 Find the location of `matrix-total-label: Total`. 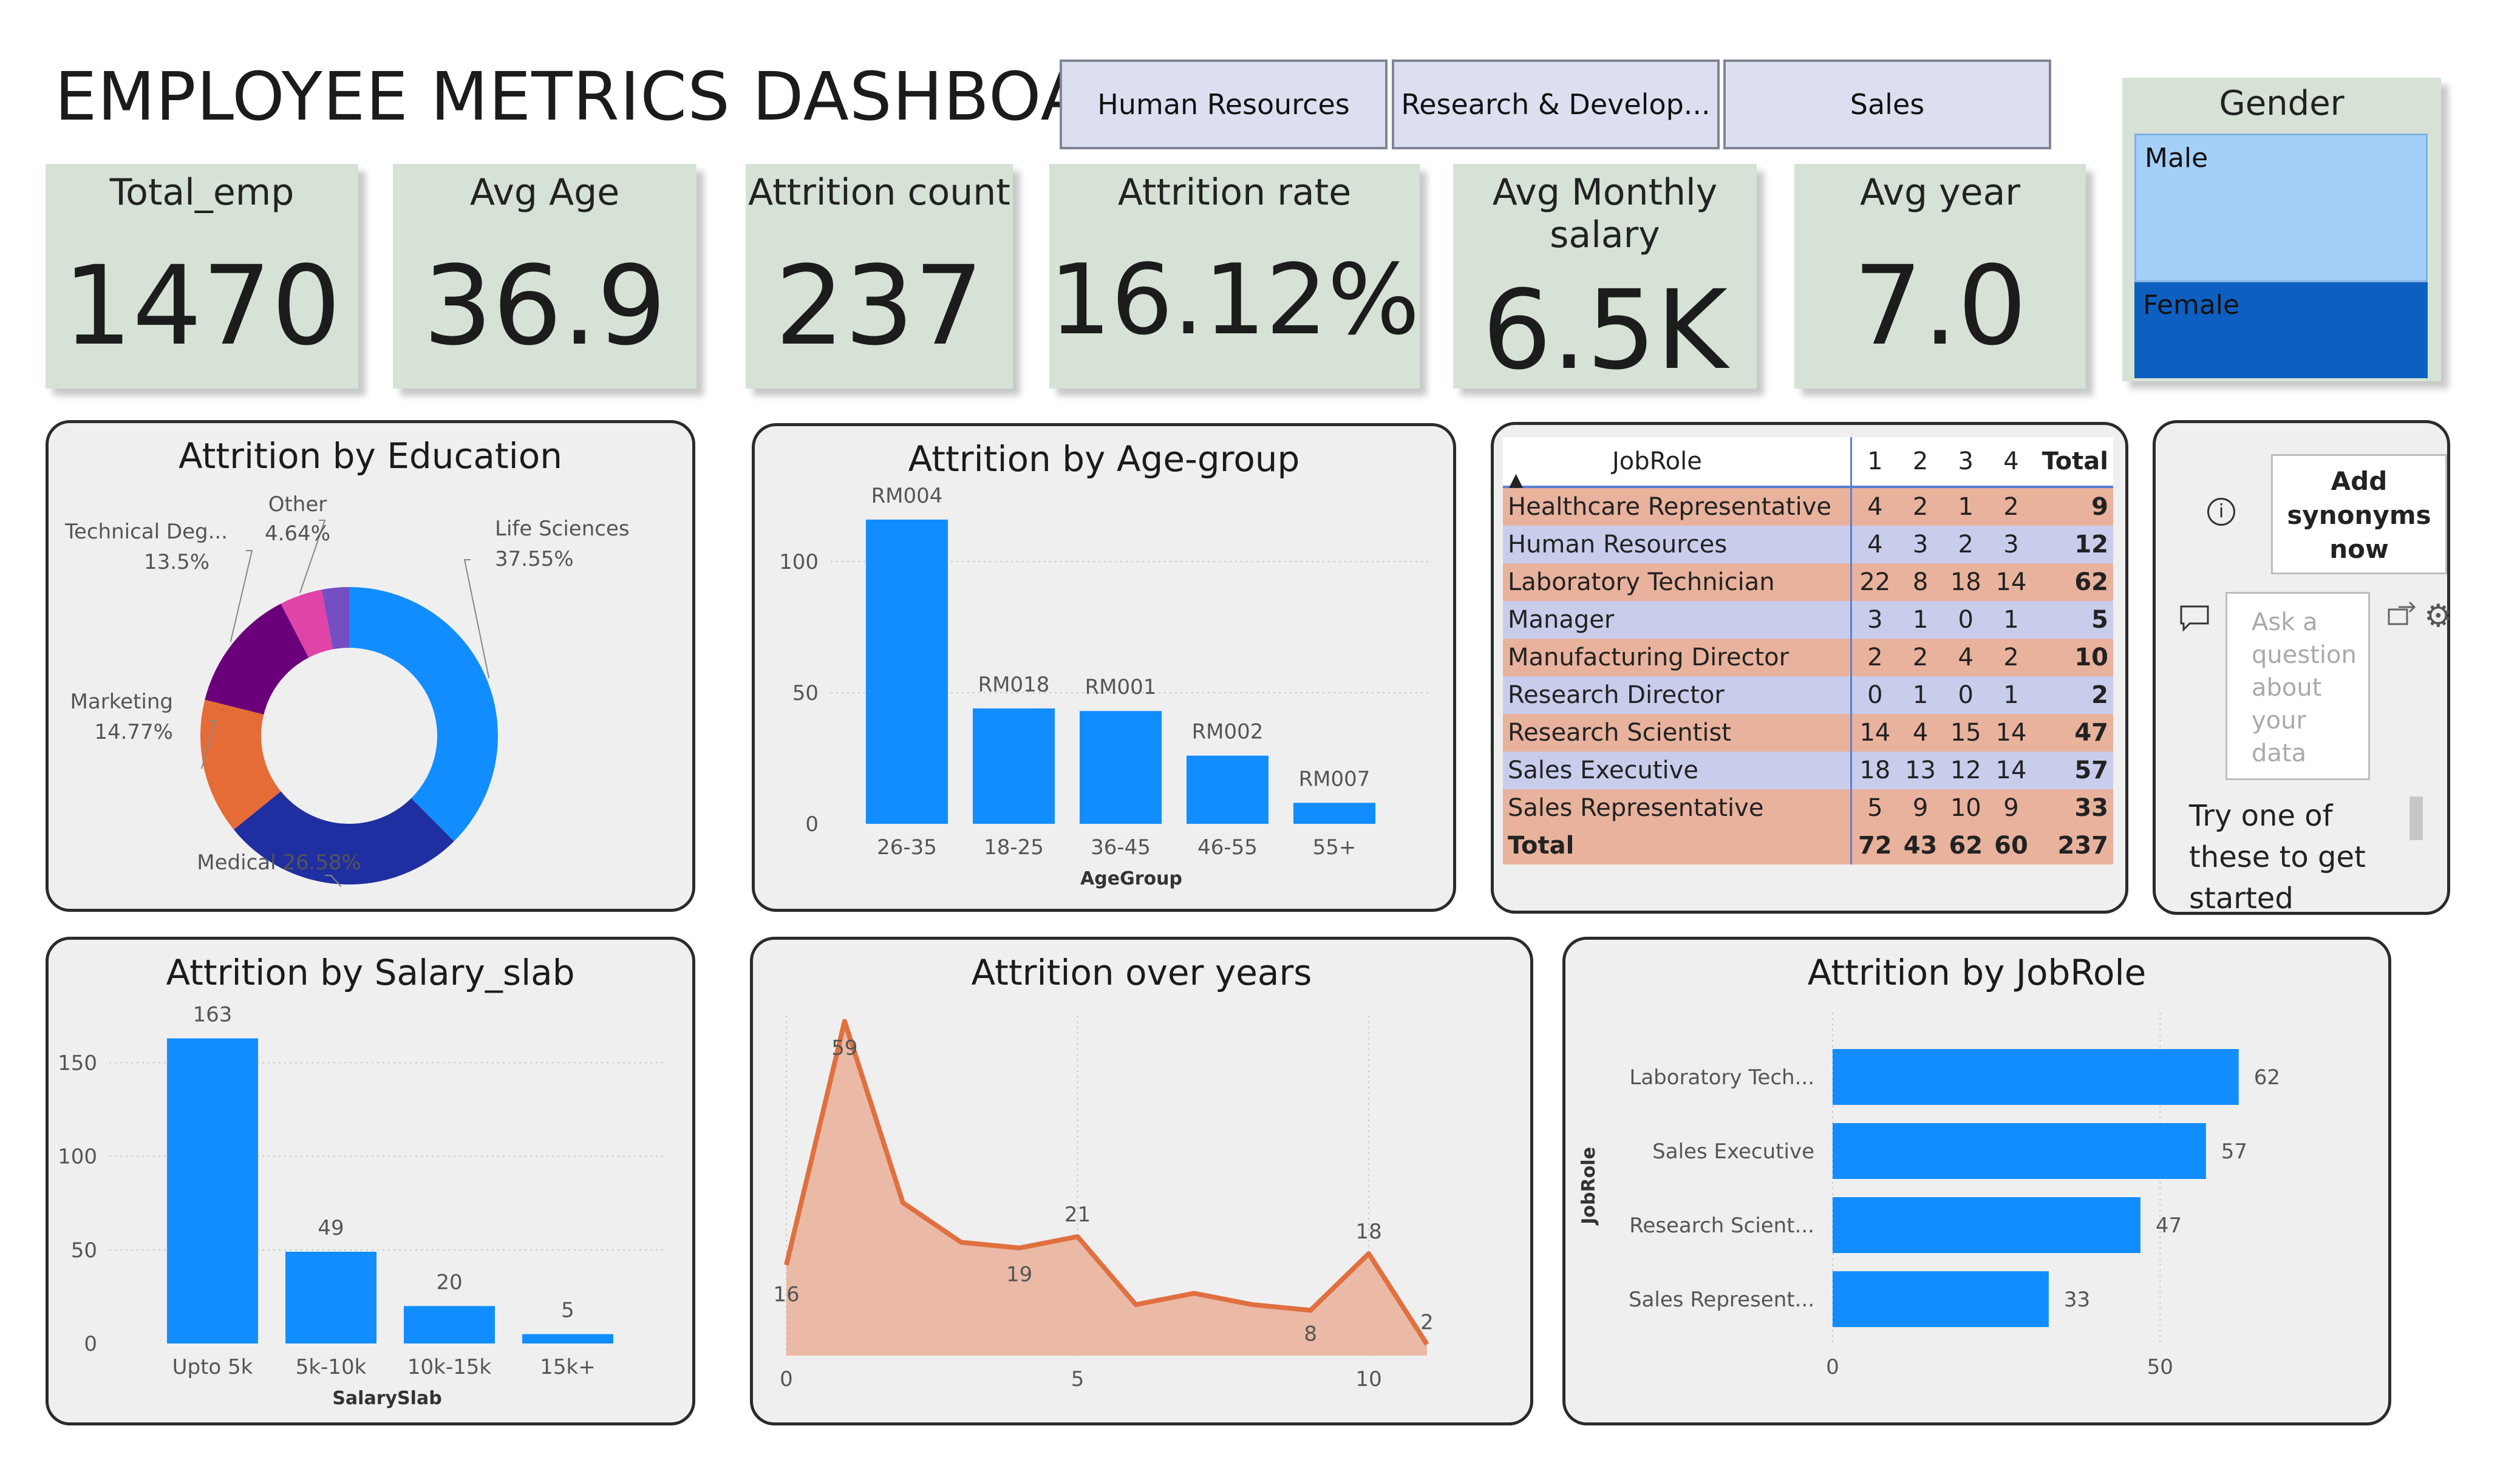

matrix-total-label: Total is located at coordinates (1678, 845).